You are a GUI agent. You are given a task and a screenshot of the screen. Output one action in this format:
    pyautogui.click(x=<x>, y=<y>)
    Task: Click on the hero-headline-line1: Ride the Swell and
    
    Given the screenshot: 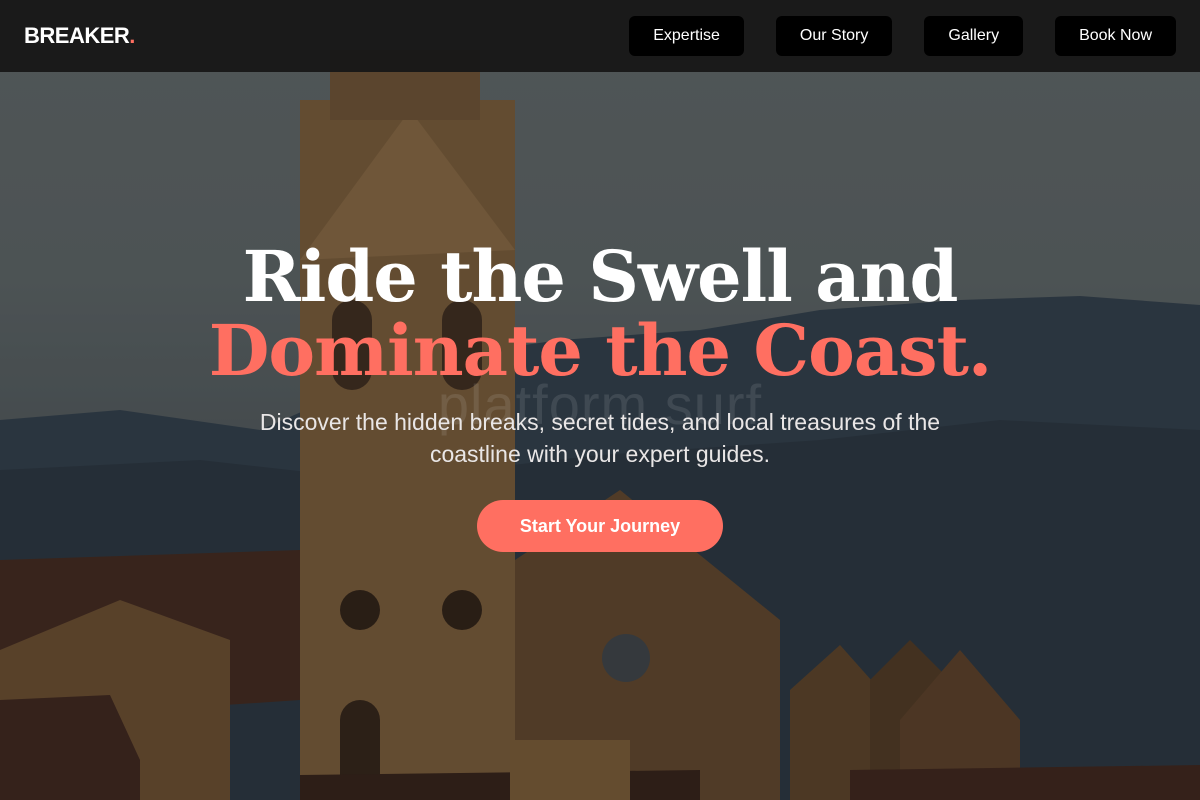 What is the action you would take?
    pyautogui.click(x=600, y=276)
    